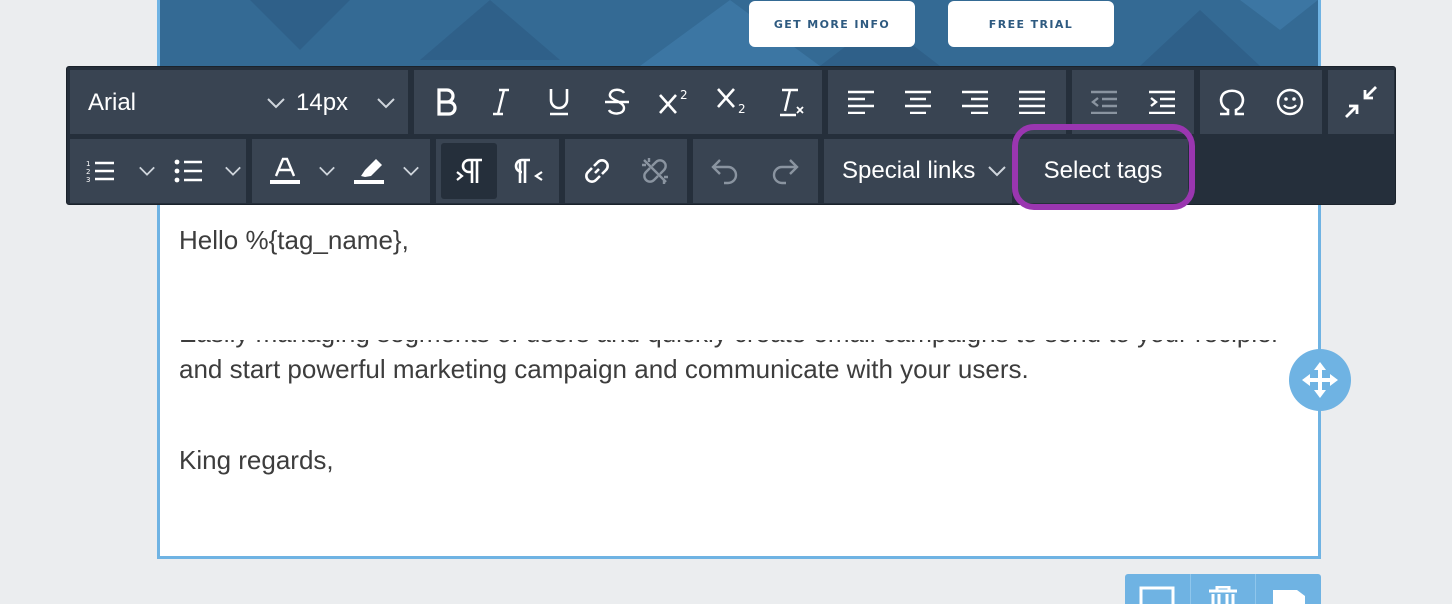 The height and width of the screenshot is (604, 1452). What do you see at coordinates (1103, 167) in the screenshot?
I see `select-tags-highlight-ring` at bounding box center [1103, 167].